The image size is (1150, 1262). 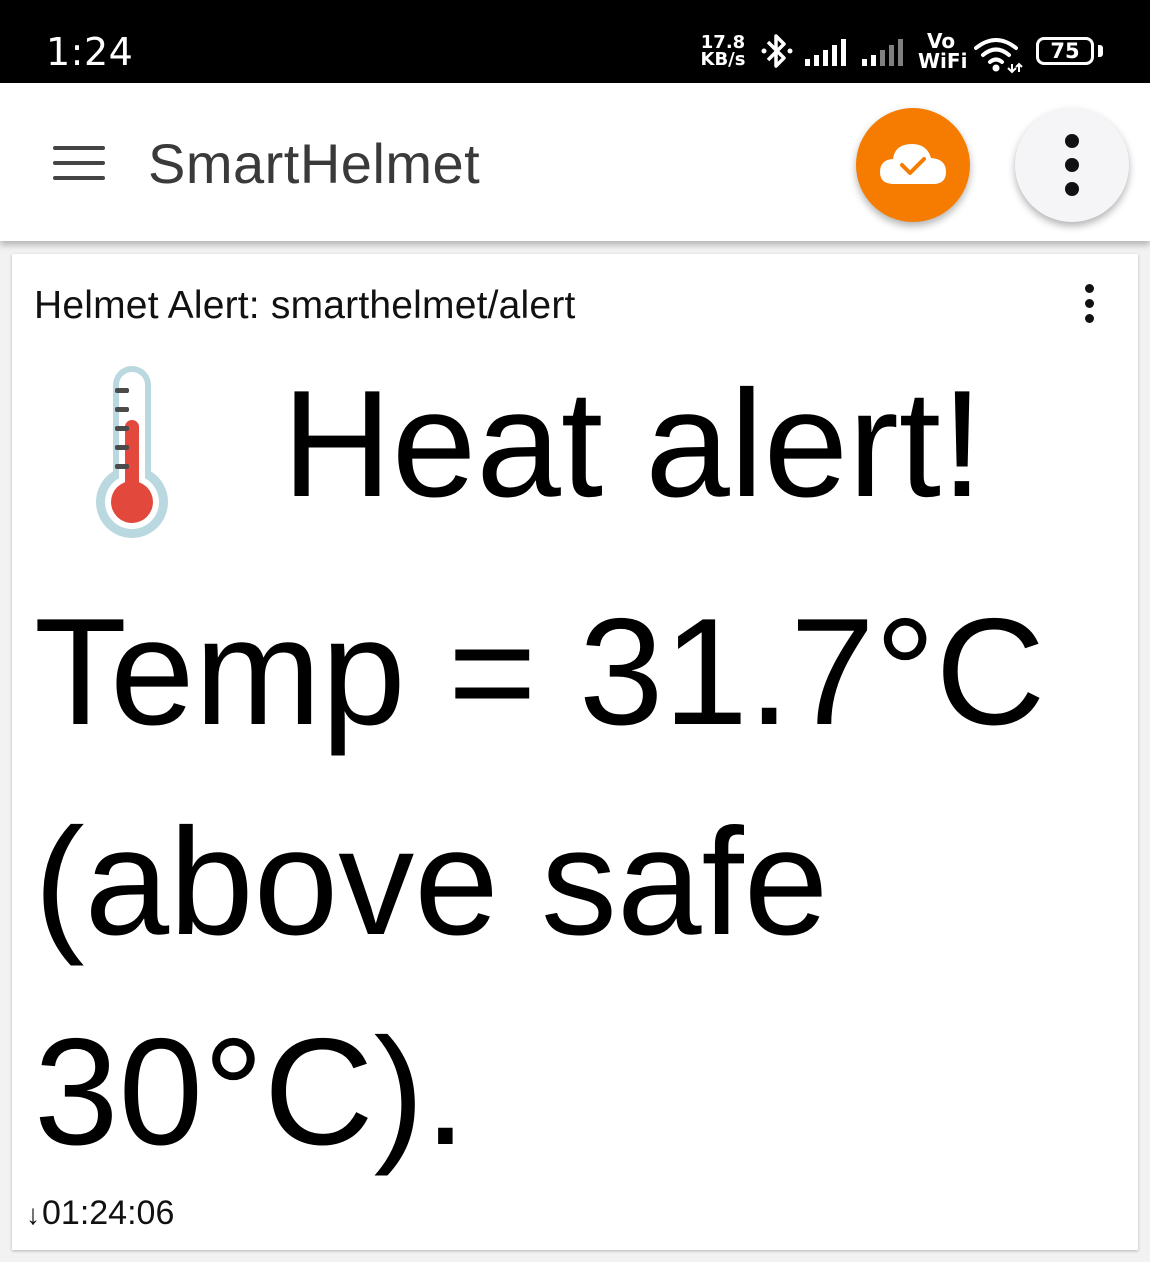 What do you see at coordinates (998, 56) in the screenshot?
I see `wifi-icon` at bounding box center [998, 56].